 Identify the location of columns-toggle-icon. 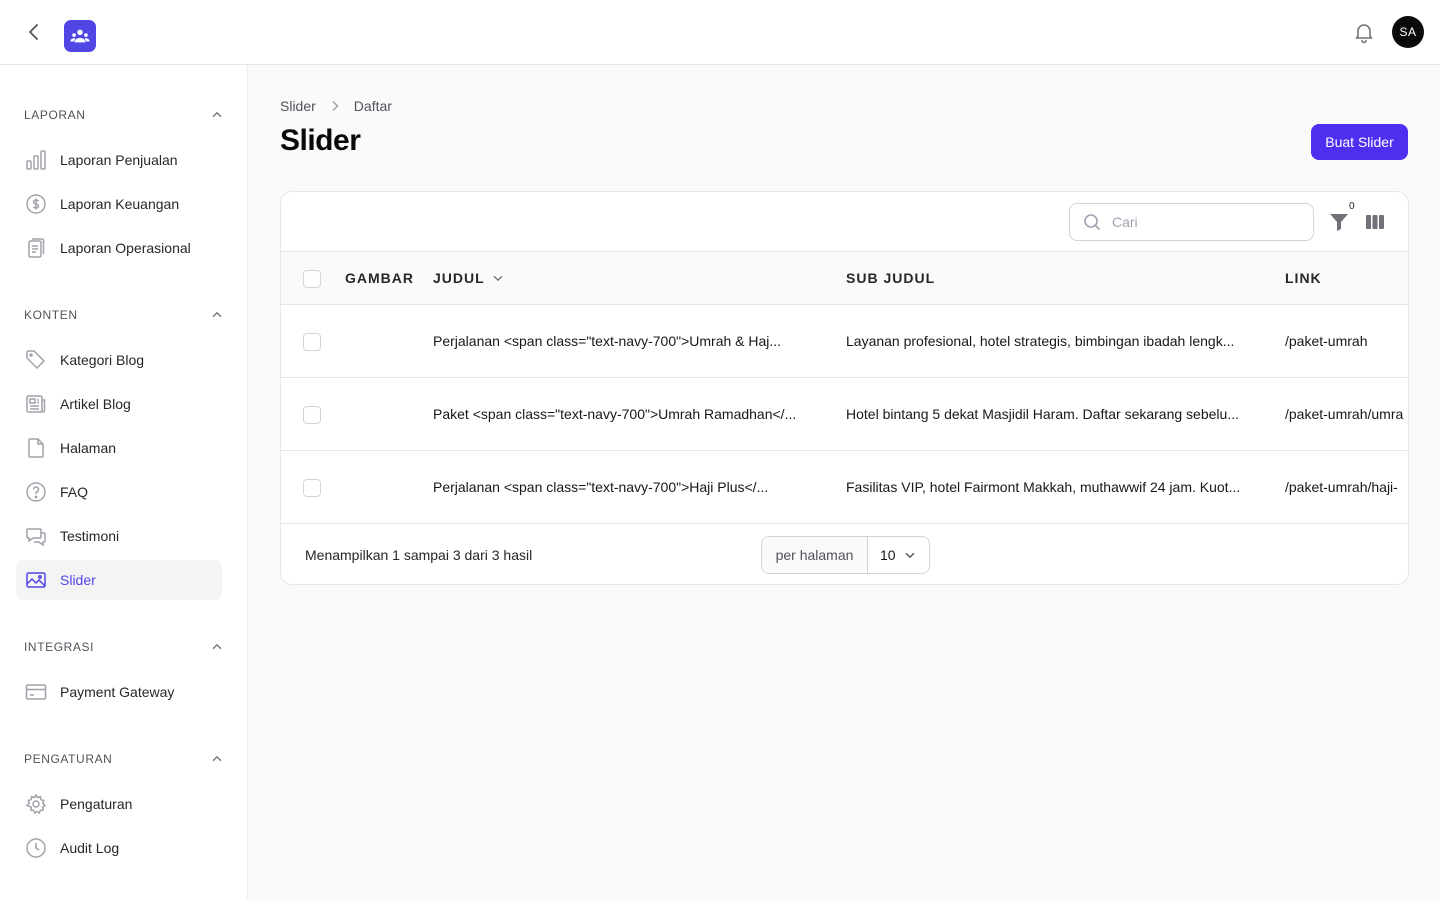
(1375, 222).